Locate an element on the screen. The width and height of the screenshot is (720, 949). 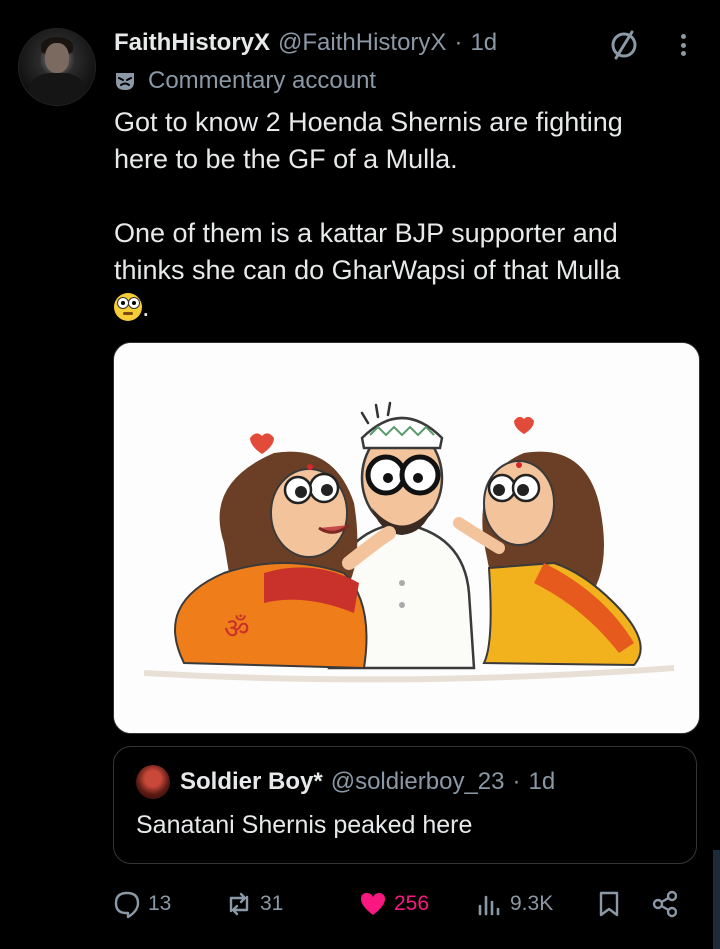
view-count: 9.3K is located at coordinates (532, 903).